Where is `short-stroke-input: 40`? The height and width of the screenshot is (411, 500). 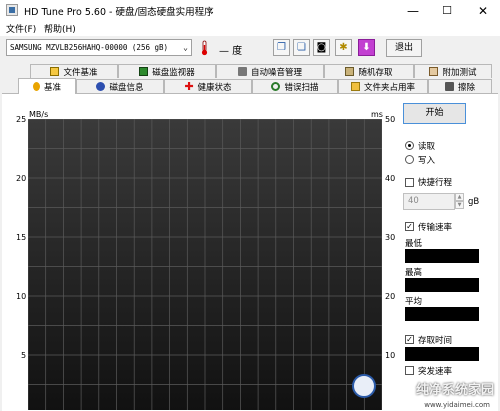
short-stroke-input: 40 is located at coordinates (429, 201).